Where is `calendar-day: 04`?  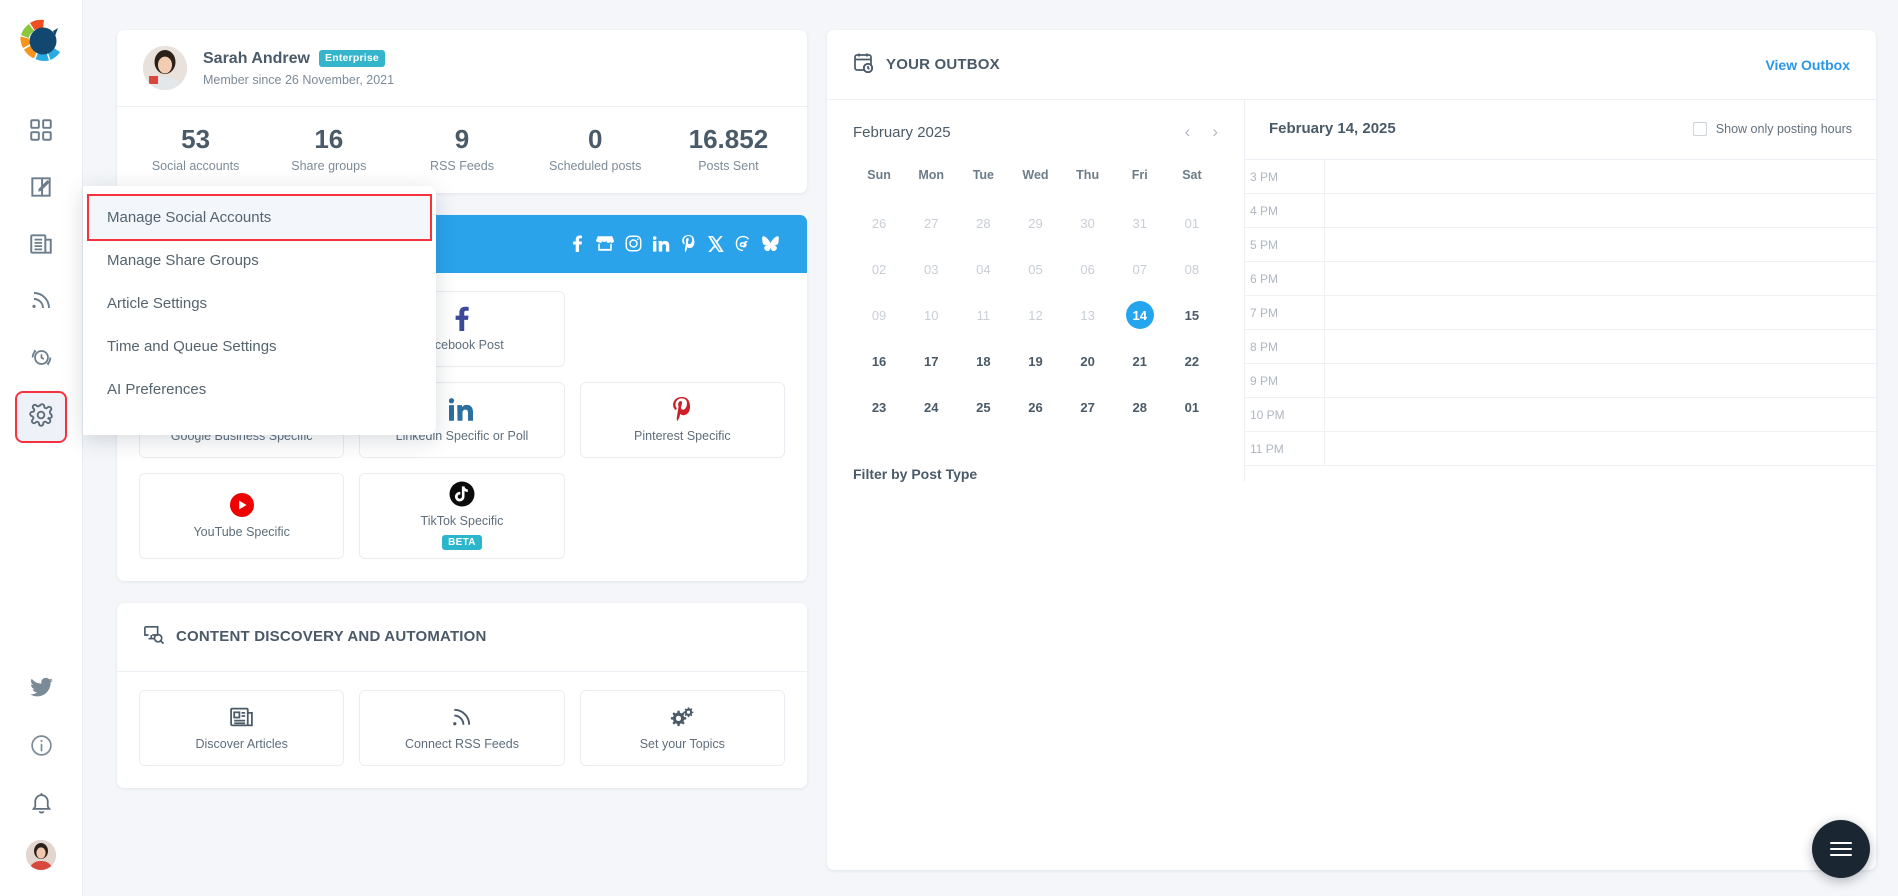 calendar-day: 04 is located at coordinates (983, 269).